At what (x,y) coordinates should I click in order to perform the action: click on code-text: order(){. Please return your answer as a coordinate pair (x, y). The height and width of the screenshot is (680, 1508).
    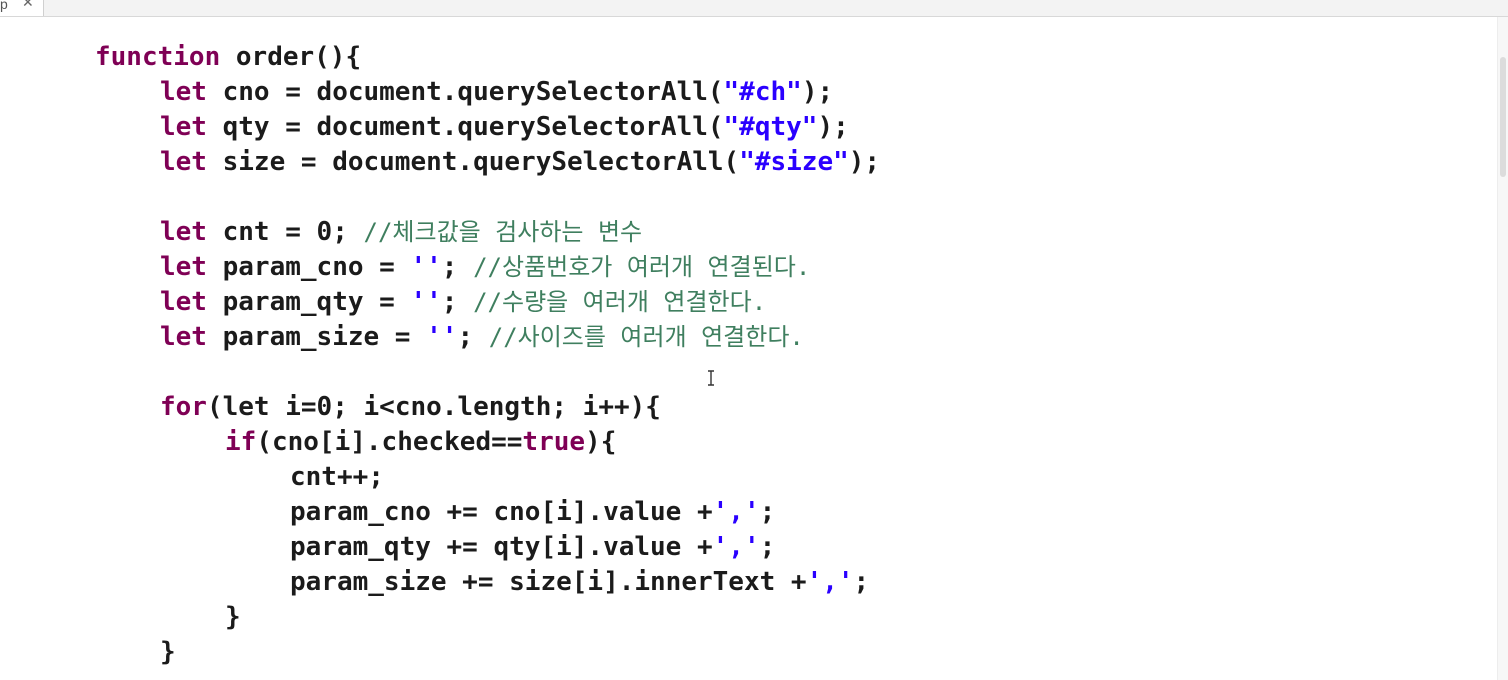
    Looking at the image, I should click on (291, 57).